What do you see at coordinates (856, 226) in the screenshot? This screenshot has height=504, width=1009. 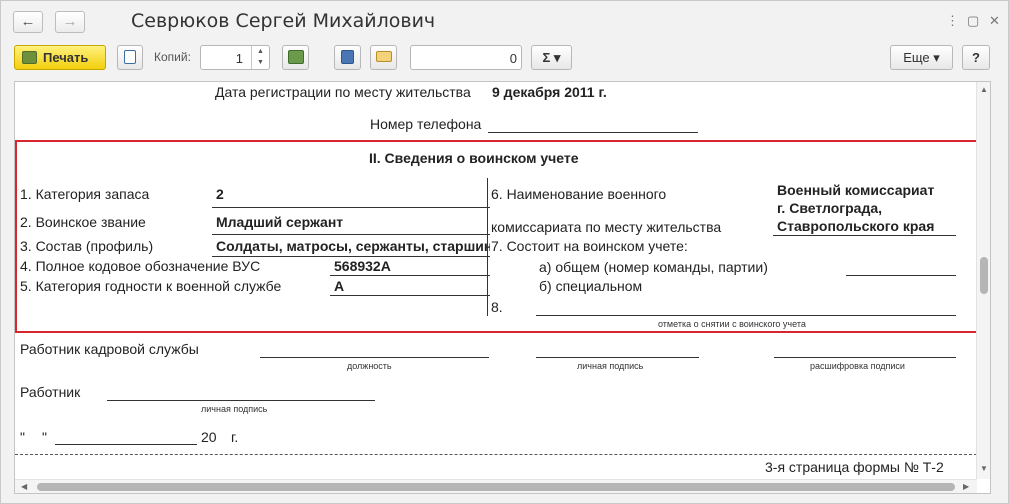 I see `commissariat-value-3: Ставропольского края` at bounding box center [856, 226].